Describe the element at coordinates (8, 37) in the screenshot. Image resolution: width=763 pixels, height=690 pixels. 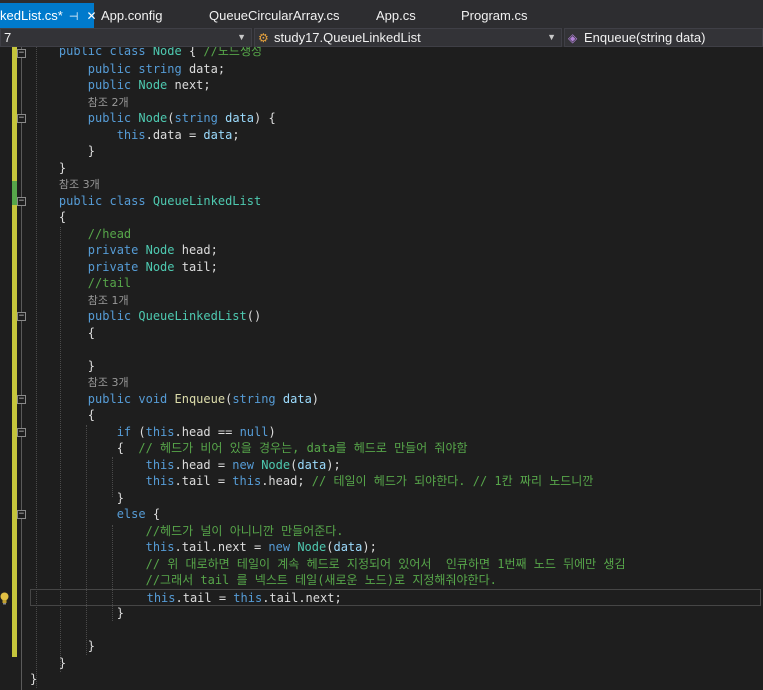
I see `project-label: 7` at that location.